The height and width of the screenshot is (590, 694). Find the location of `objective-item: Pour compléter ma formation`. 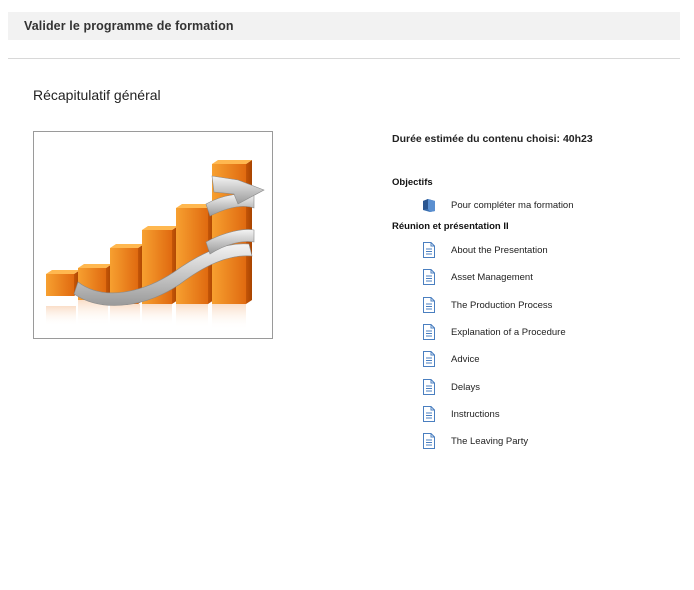

objective-item: Pour compléter ma formation is located at coordinates (498, 205).